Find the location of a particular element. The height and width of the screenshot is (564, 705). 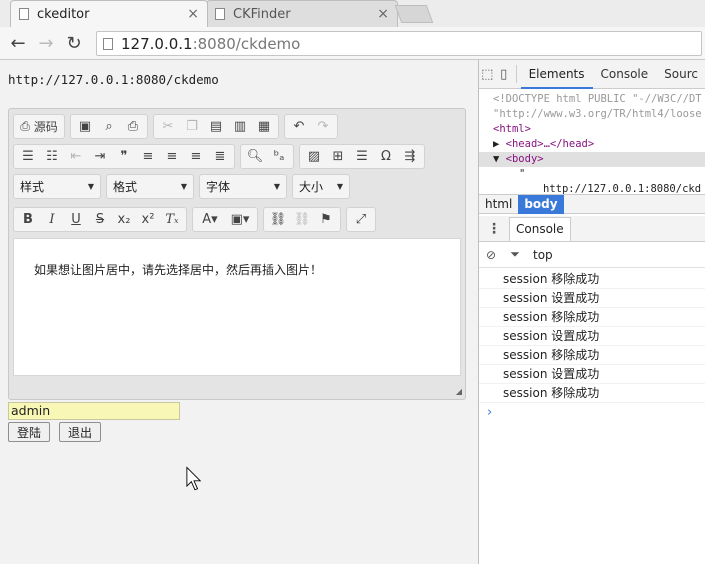

font-combo: 字体 ▼ is located at coordinates (243, 186).